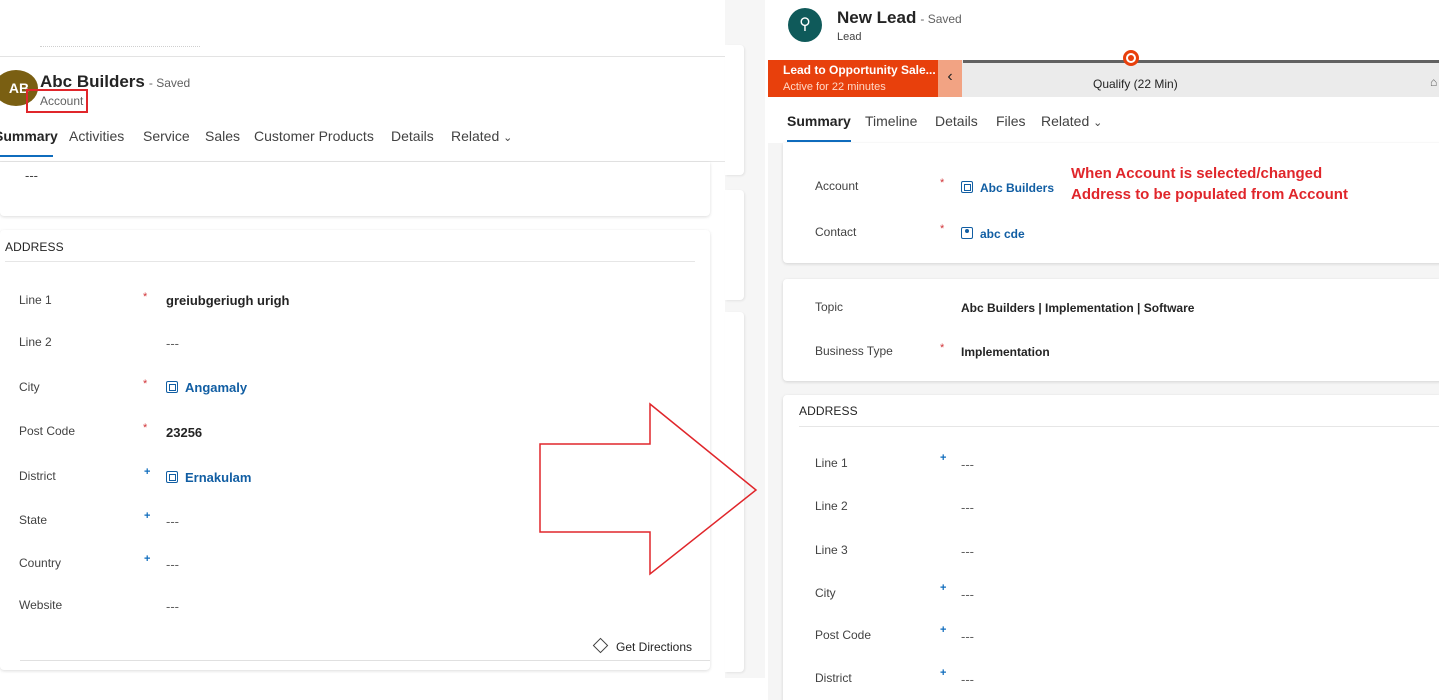 Image resolution: width=1439 pixels, height=700 pixels. Describe the element at coordinates (967, 679) in the screenshot. I see `field-value-district: ---` at that location.